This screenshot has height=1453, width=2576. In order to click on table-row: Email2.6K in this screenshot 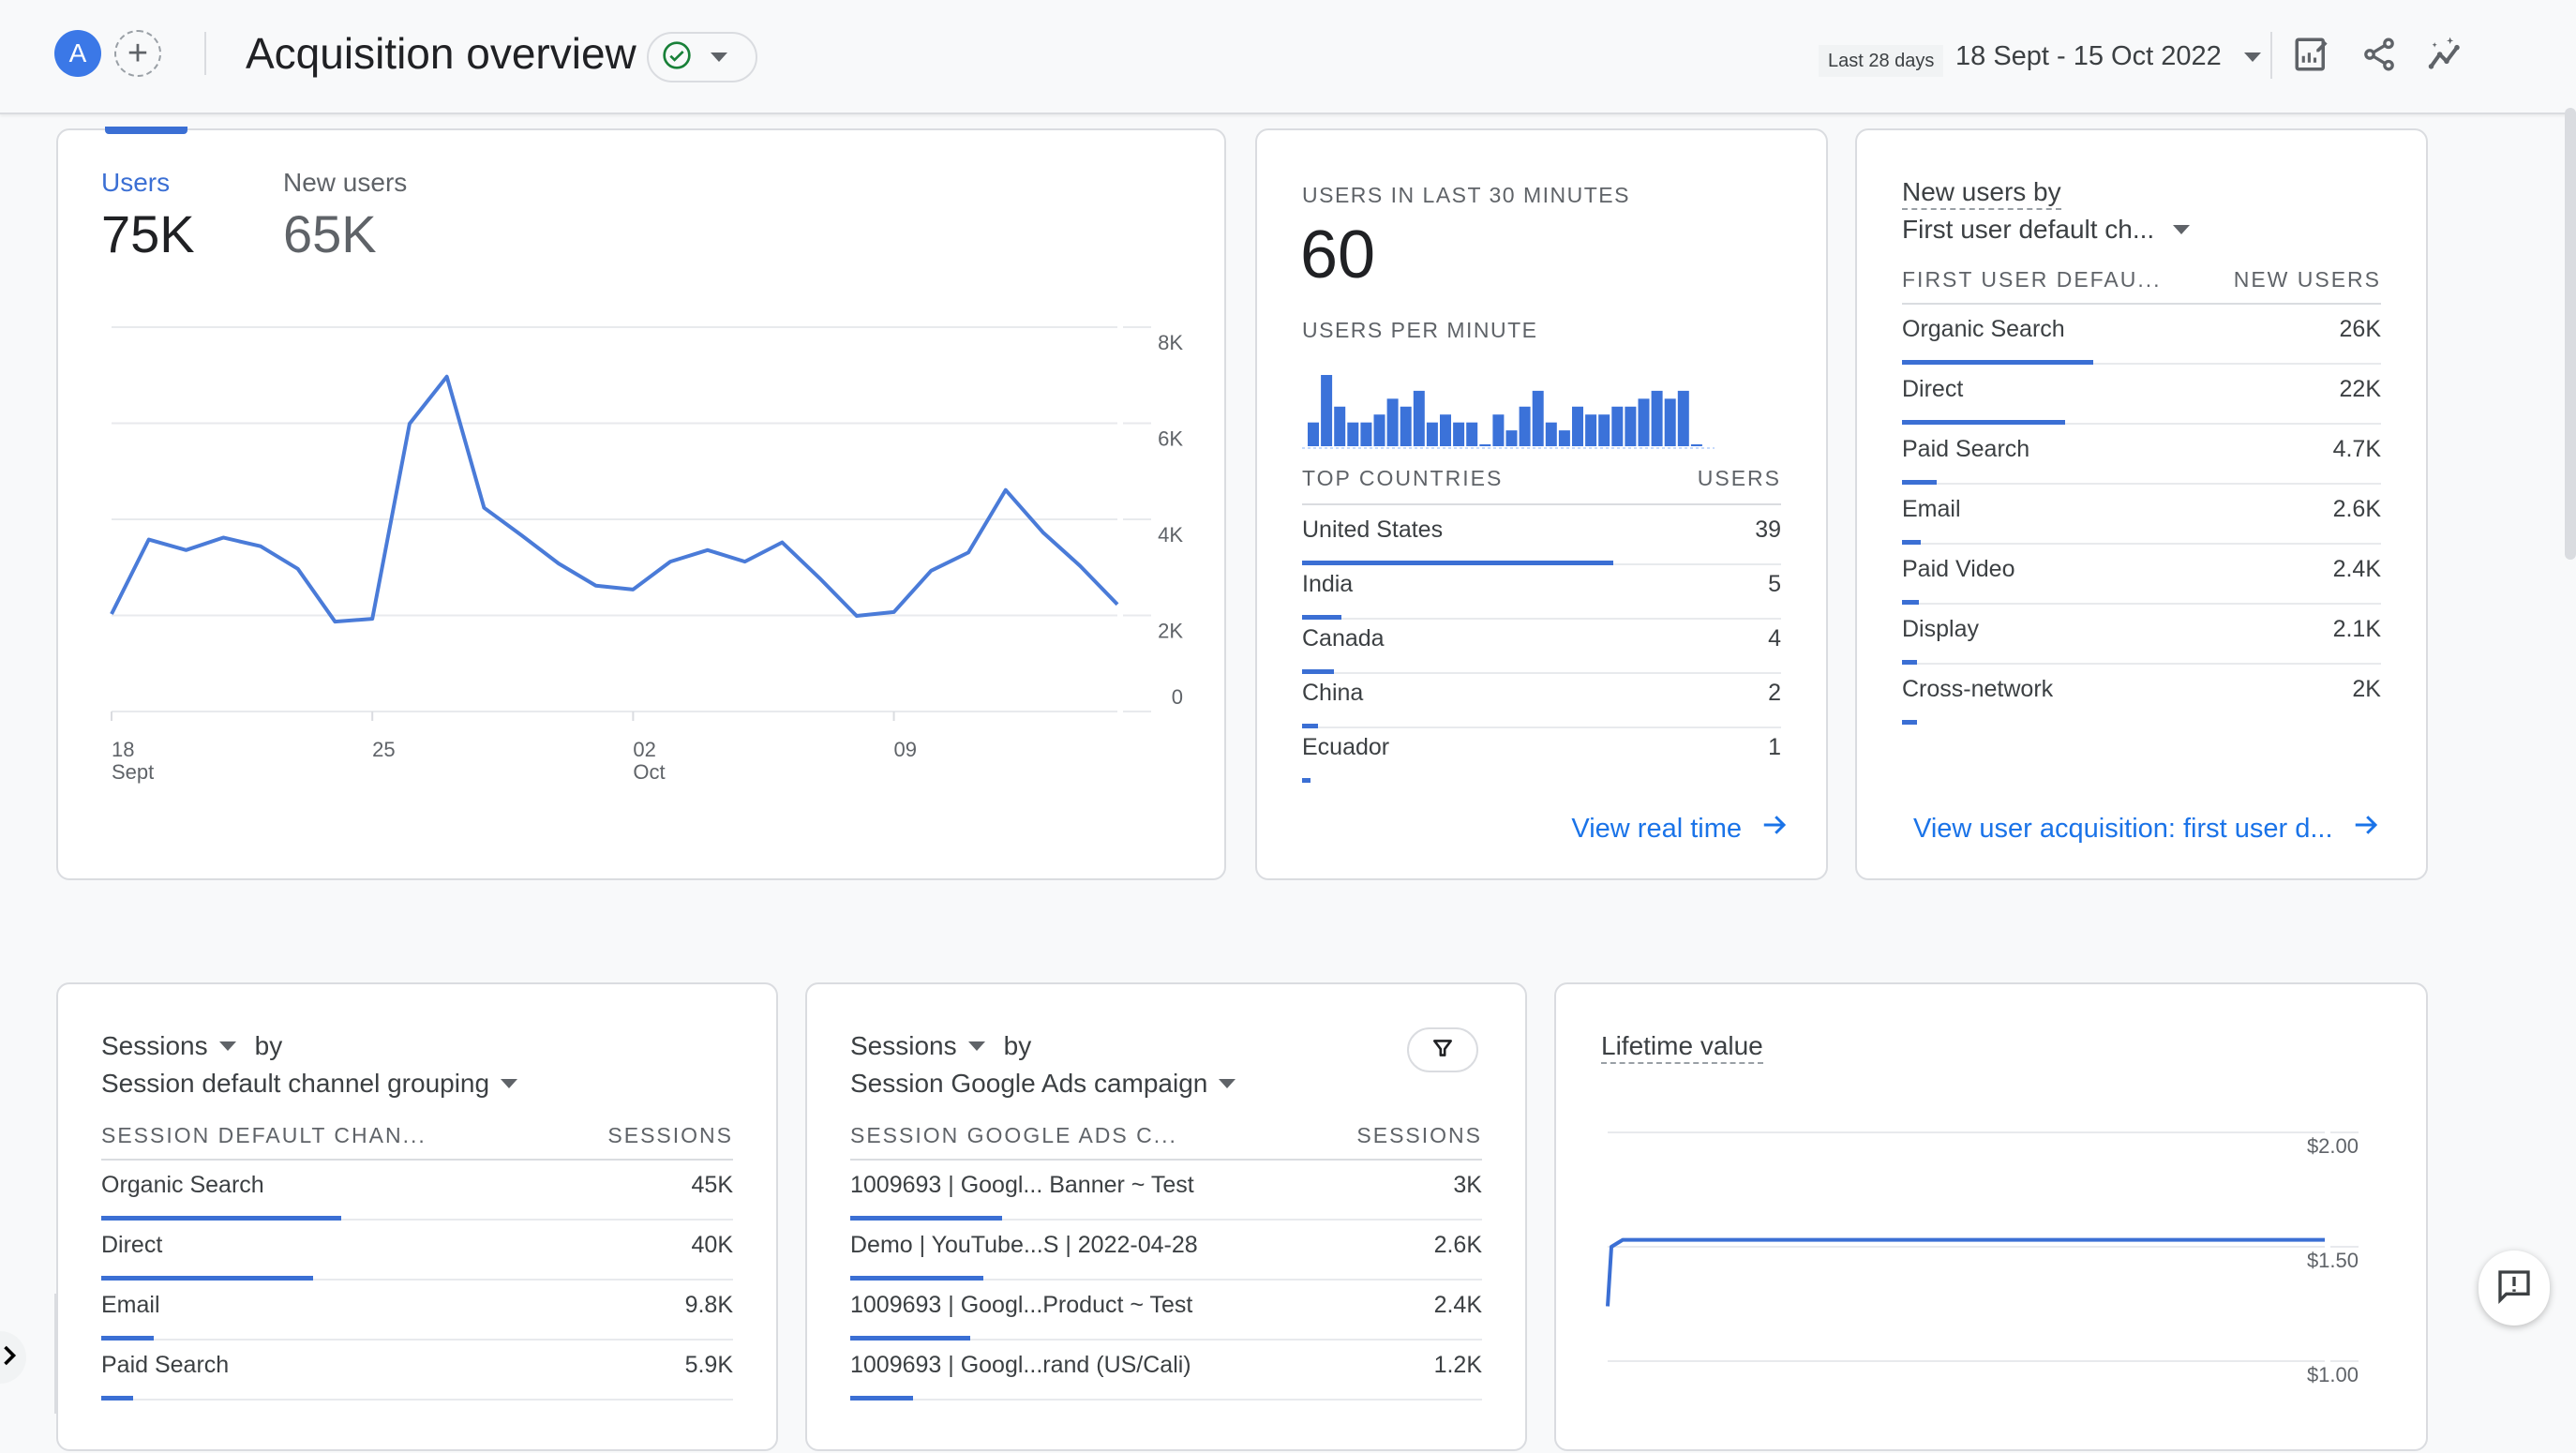, I will do `click(2141, 515)`.